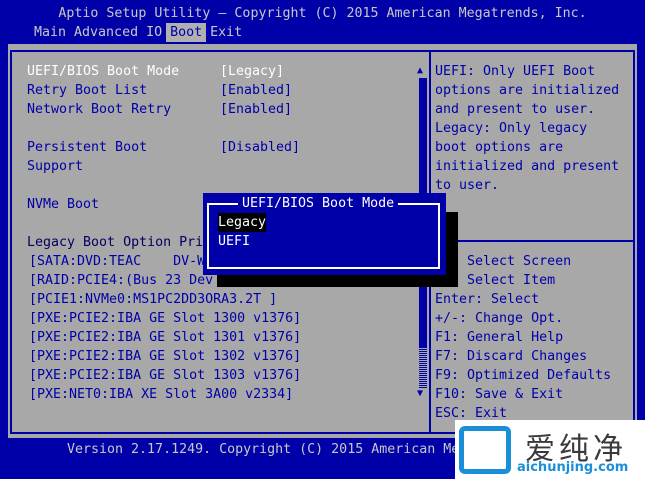  Describe the element at coordinates (420, 393) in the screenshot. I see `scroll-down-icon: ▼` at that location.